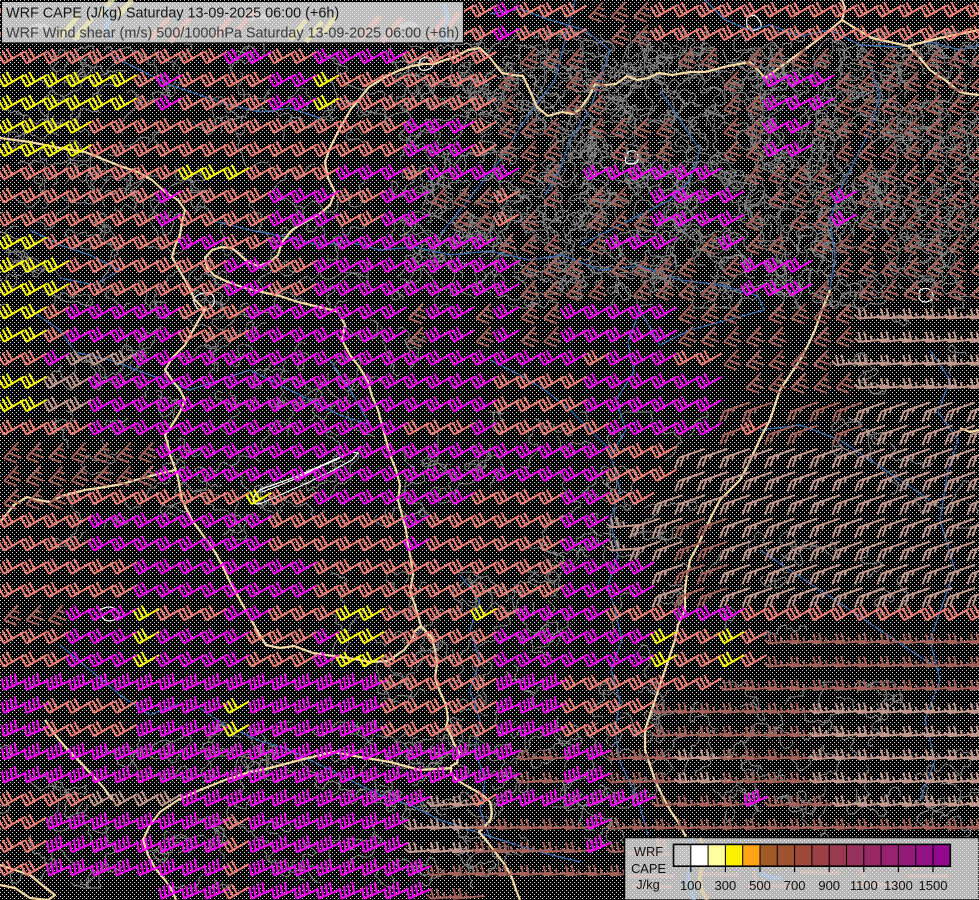  I want to click on svg-text: 700, so click(795, 885).